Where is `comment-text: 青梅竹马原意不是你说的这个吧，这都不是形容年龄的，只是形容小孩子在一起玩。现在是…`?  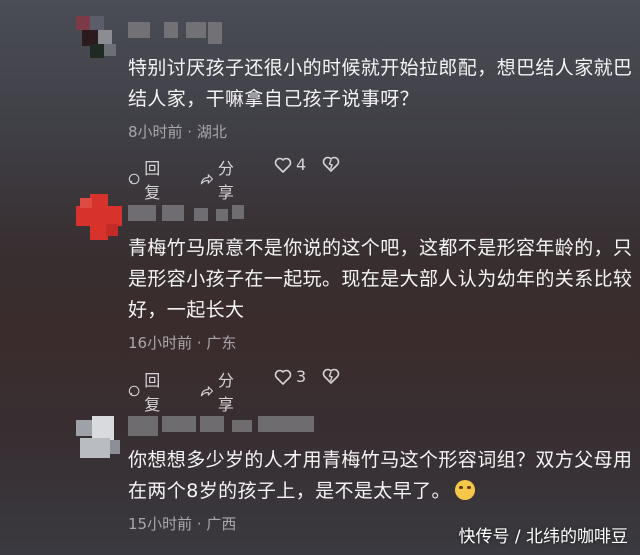 comment-text: 青梅竹马原意不是你说的这个吧，这都不是形容年龄的，只是形容小孩子在一起玩。现在是… is located at coordinates (380, 279).